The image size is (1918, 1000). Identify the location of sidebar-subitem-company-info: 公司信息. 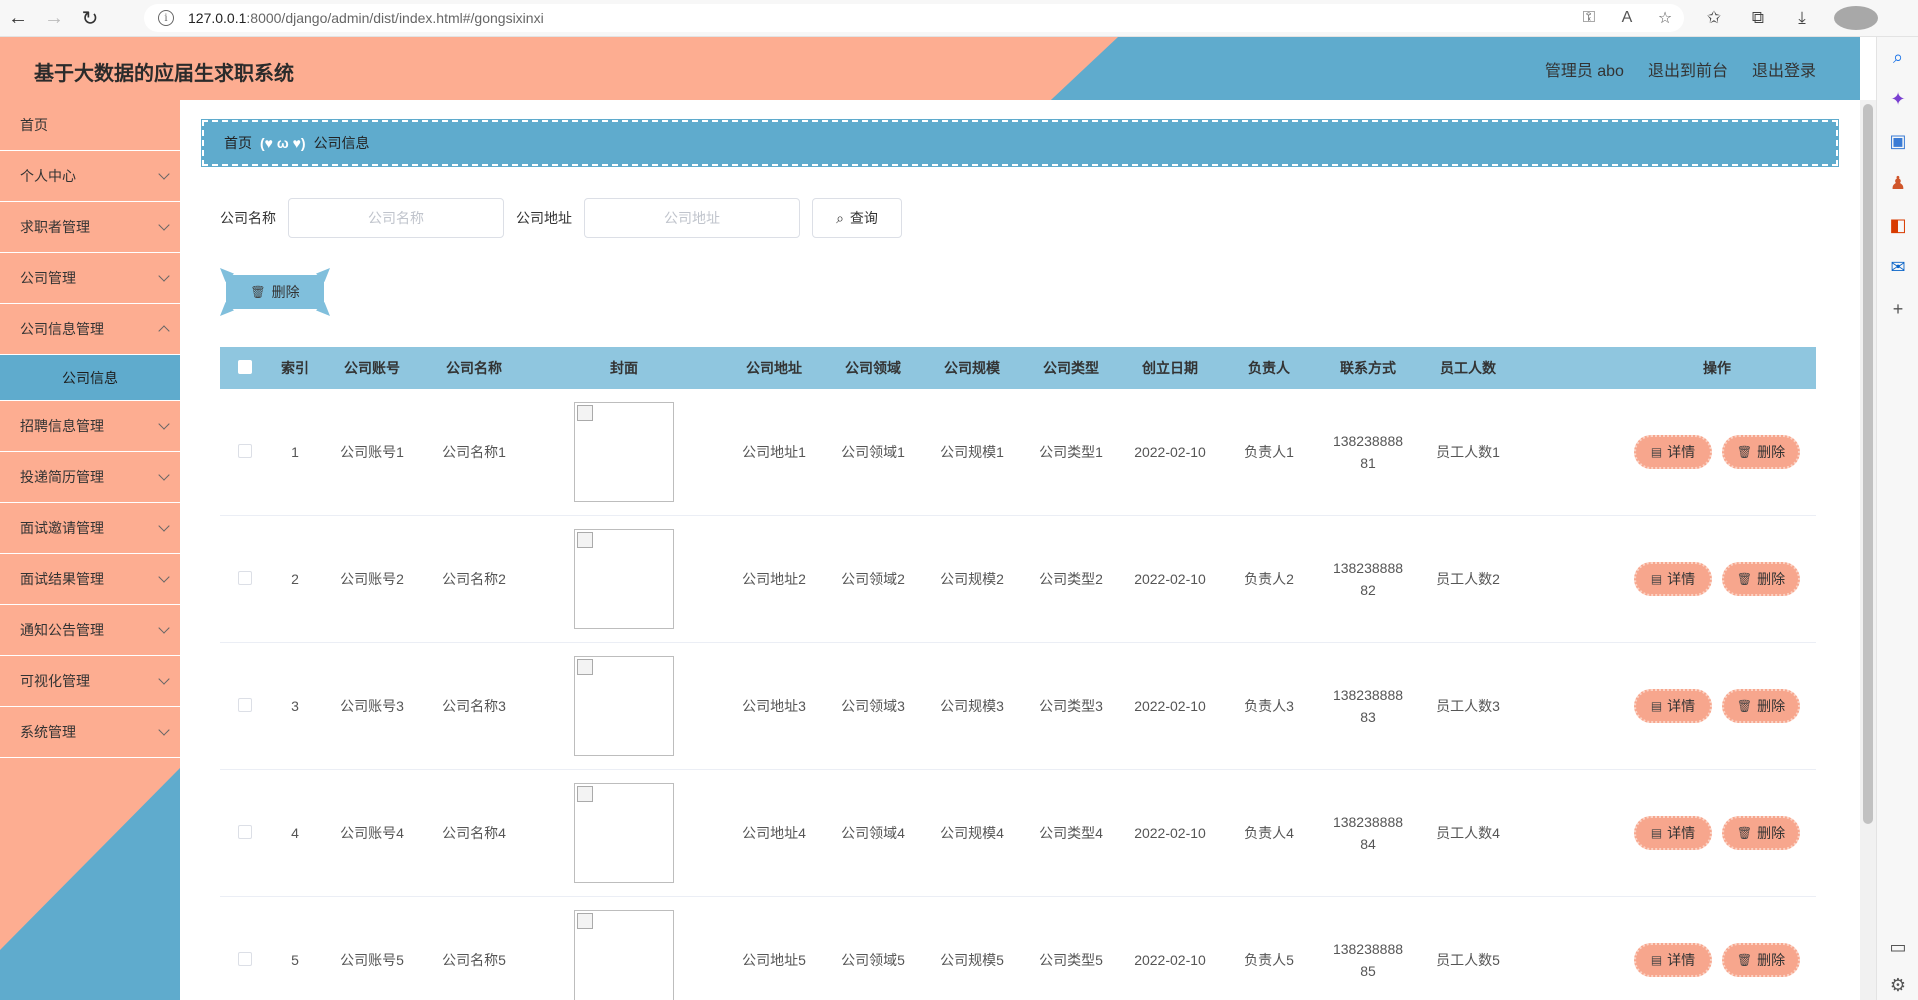
(90, 378).